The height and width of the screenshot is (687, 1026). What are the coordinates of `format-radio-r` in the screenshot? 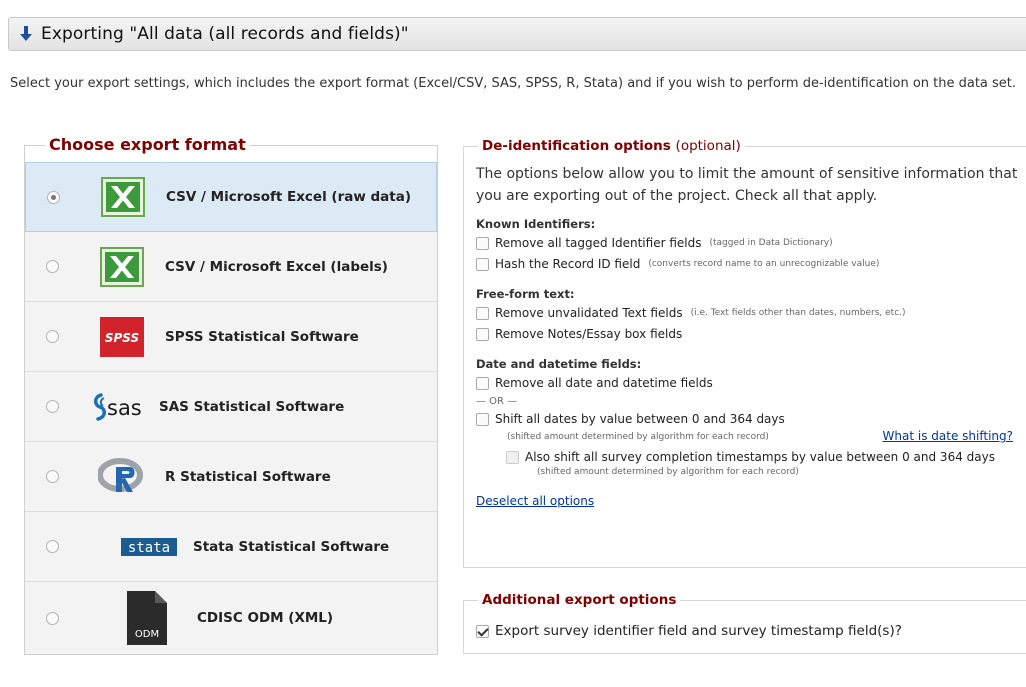 It's located at (52, 476).